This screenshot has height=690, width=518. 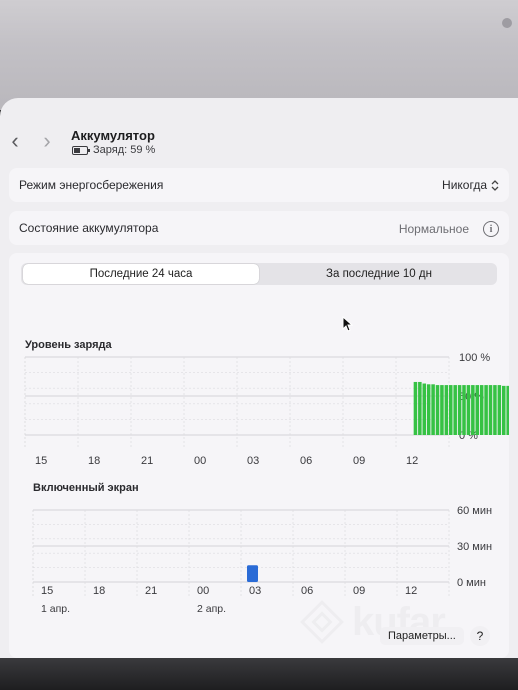 What do you see at coordinates (15, 141) in the screenshot?
I see `back-chevron-icon: ‹` at bounding box center [15, 141].